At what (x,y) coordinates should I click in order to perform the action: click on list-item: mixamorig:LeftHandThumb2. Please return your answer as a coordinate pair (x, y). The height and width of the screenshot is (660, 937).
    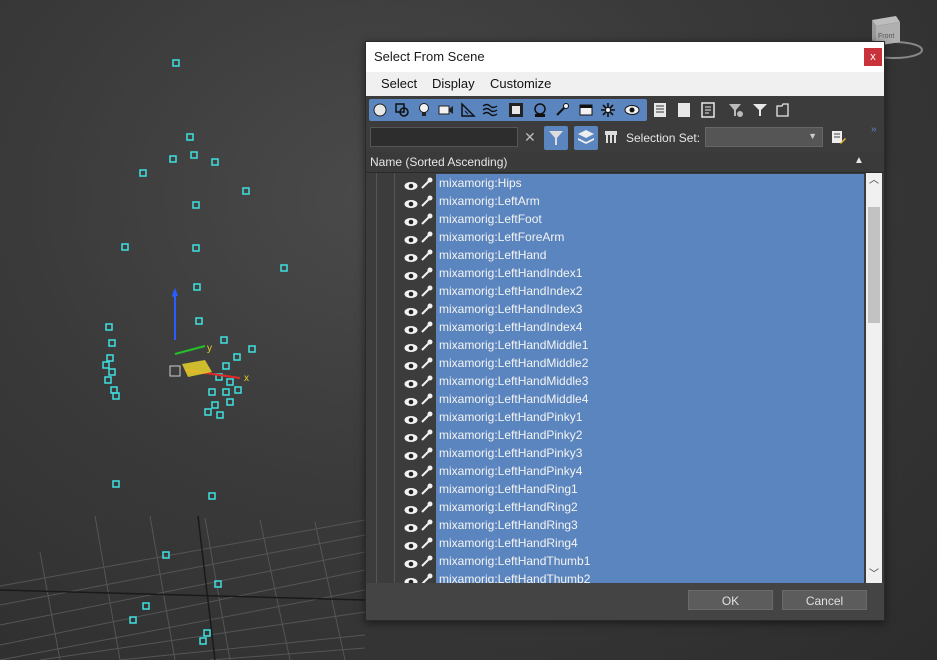
    Looking at the image, I should click on (616, 576).